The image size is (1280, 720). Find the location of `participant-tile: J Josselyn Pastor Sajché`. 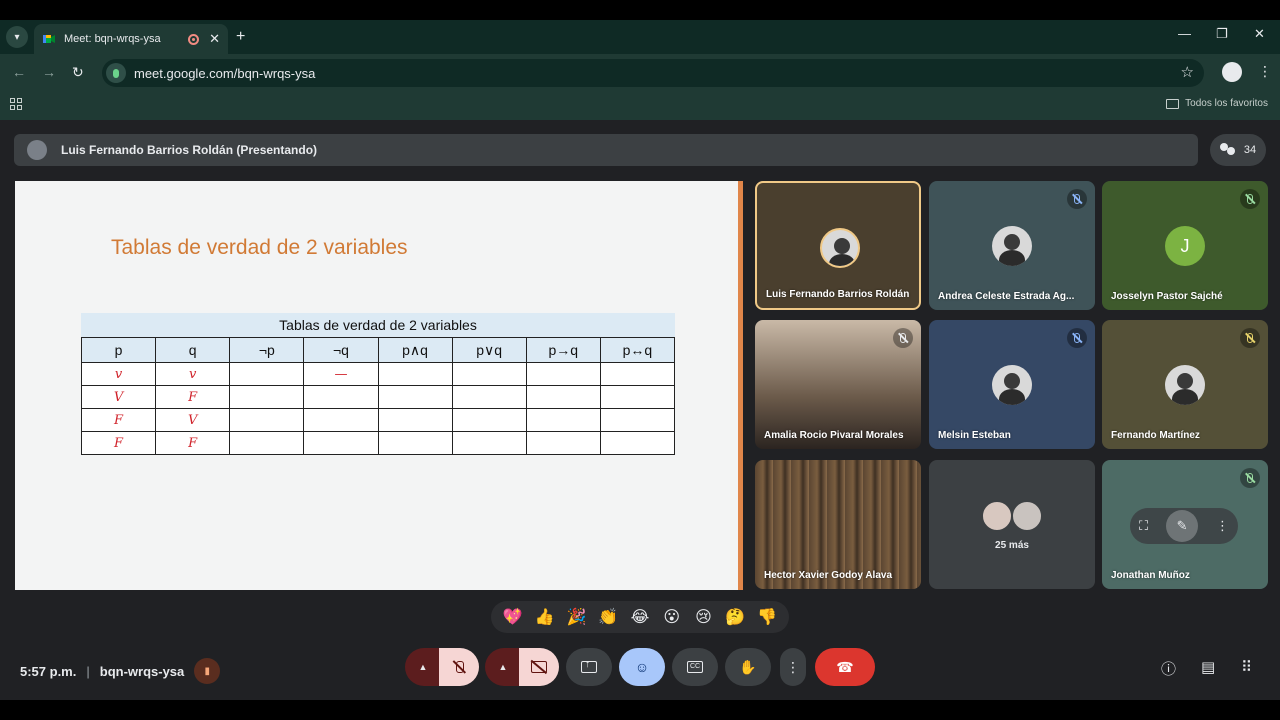

participant-tile: J Josselyn Pastor Sajché is located at coordinates (1185, 245).